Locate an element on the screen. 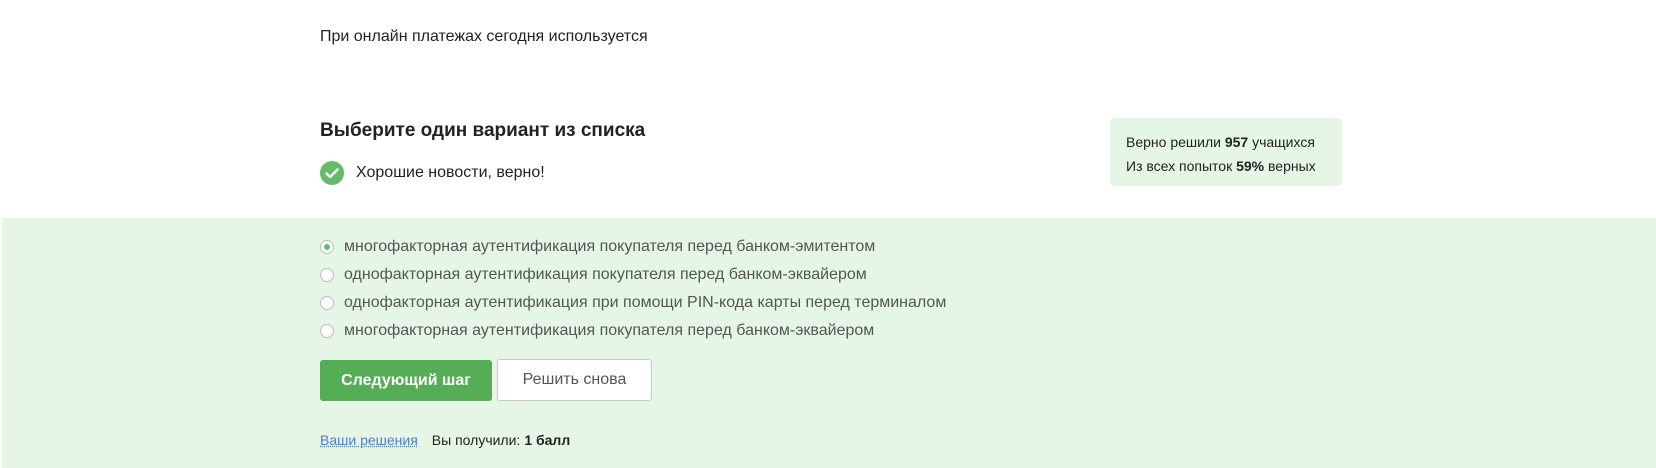  result-feedback: Хорошие новости, верно! is located at coordinates (432, 173).